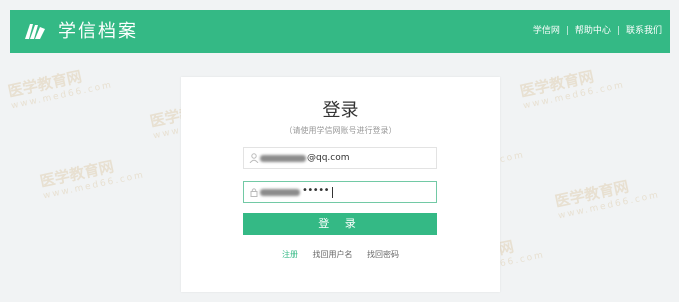 The height and width of the screenshot is (302, 679). I want to click on redacted-password, so click(280, 192).